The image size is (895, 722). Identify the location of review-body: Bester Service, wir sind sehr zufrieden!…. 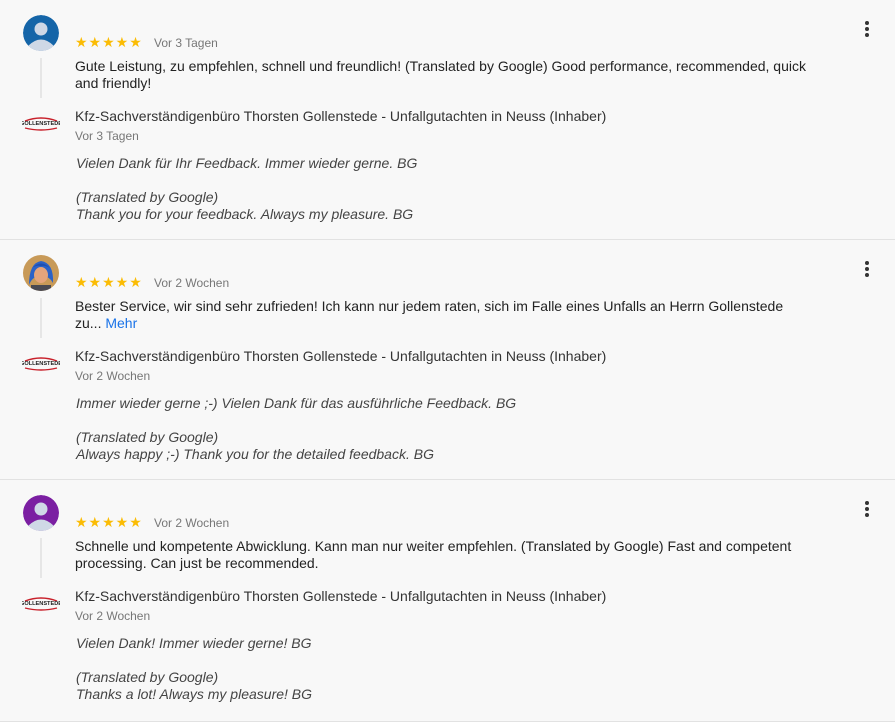
(429, 314).